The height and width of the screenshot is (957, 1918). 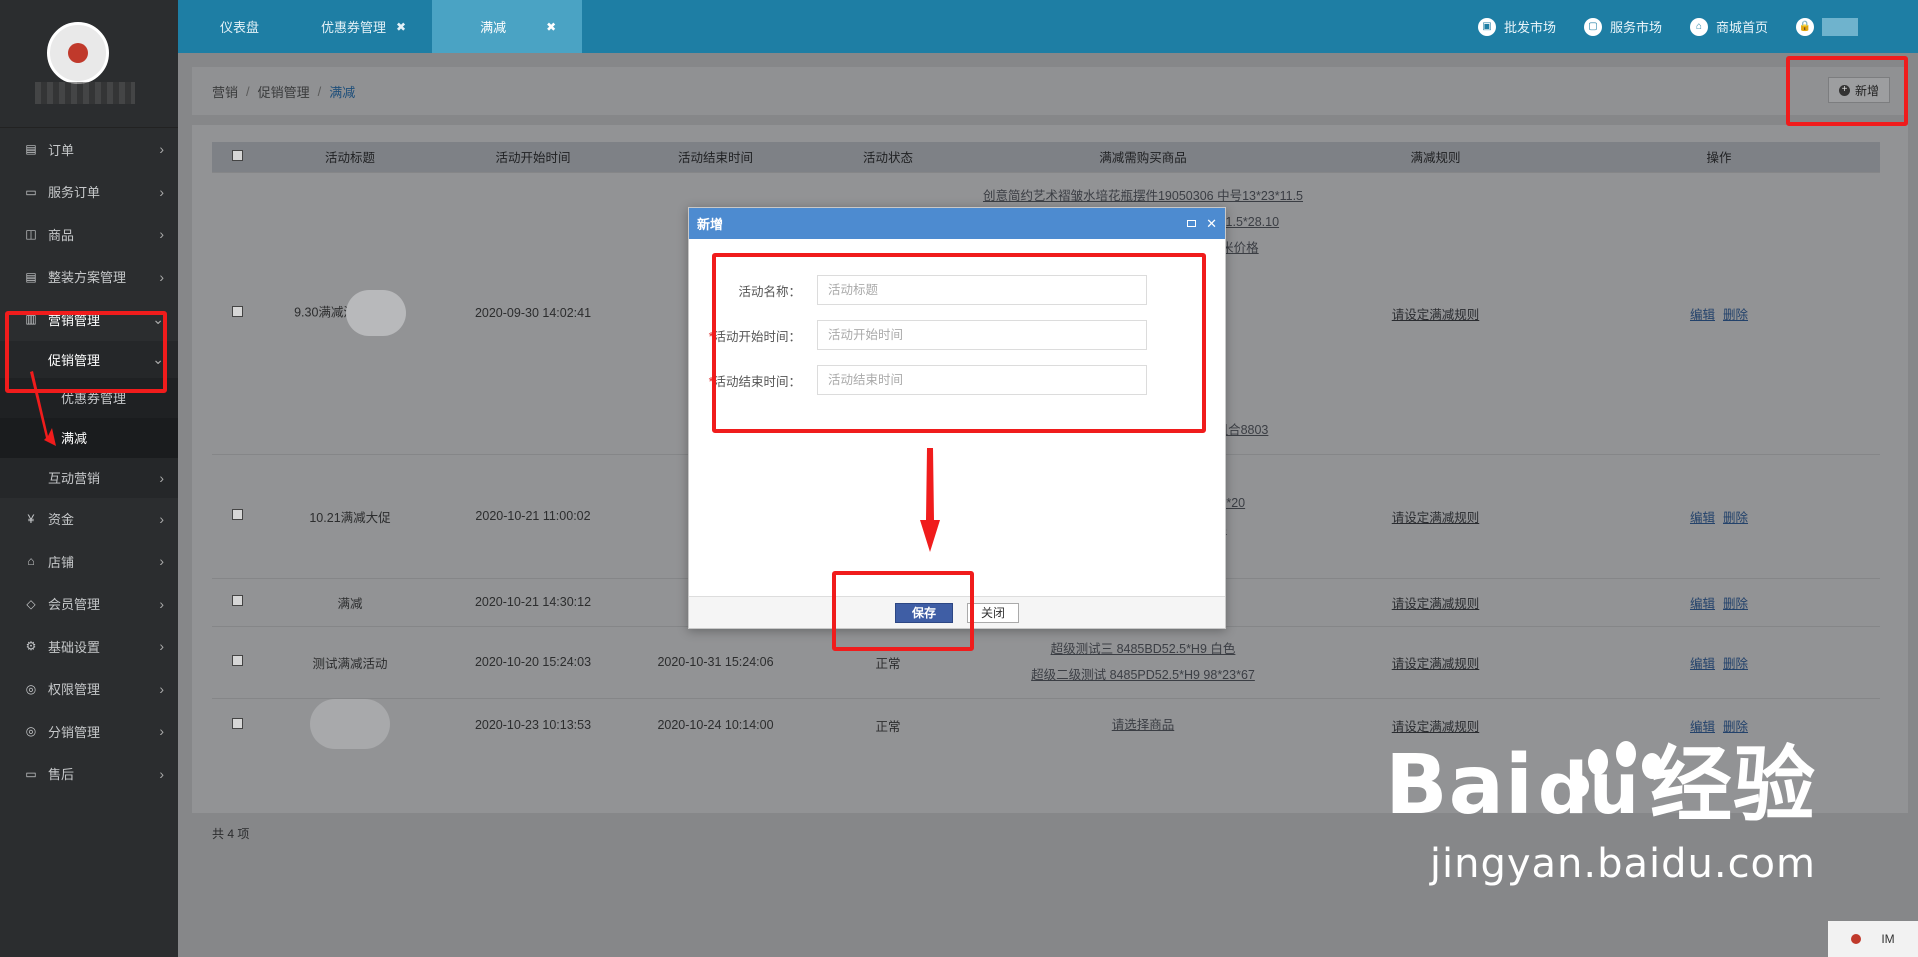 What do you see at coordinates (1873, 939) in the screenshot?
I see `im-widget: IM` at bounding box center [1873, 939].